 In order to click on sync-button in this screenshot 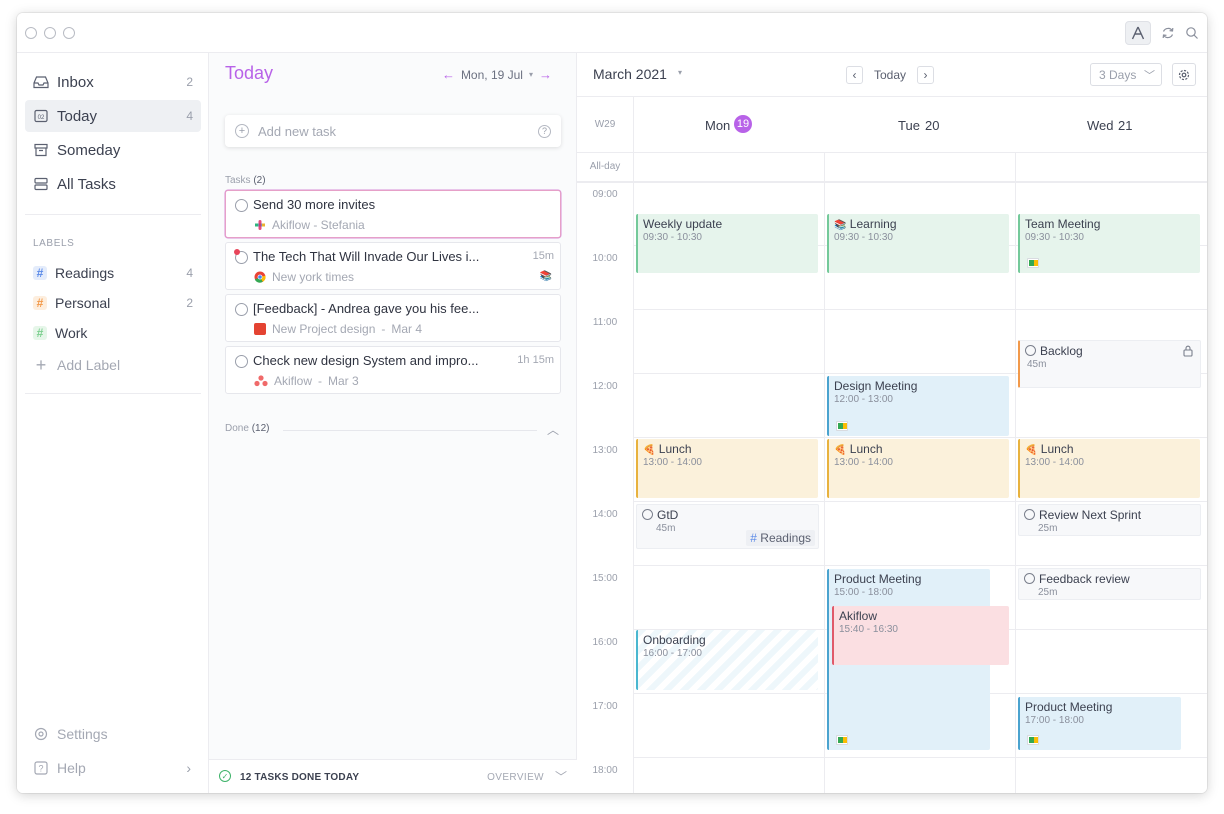, I will do `click(1168, 33)`.